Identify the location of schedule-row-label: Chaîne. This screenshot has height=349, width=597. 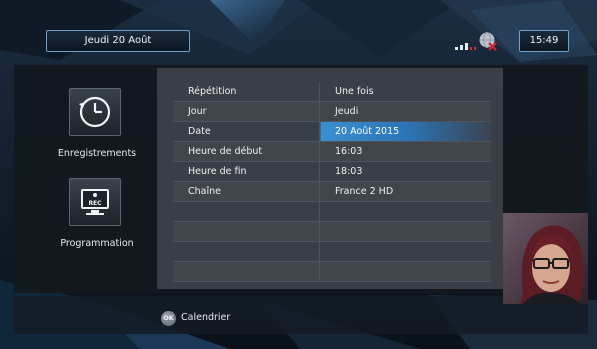
(246, 191).